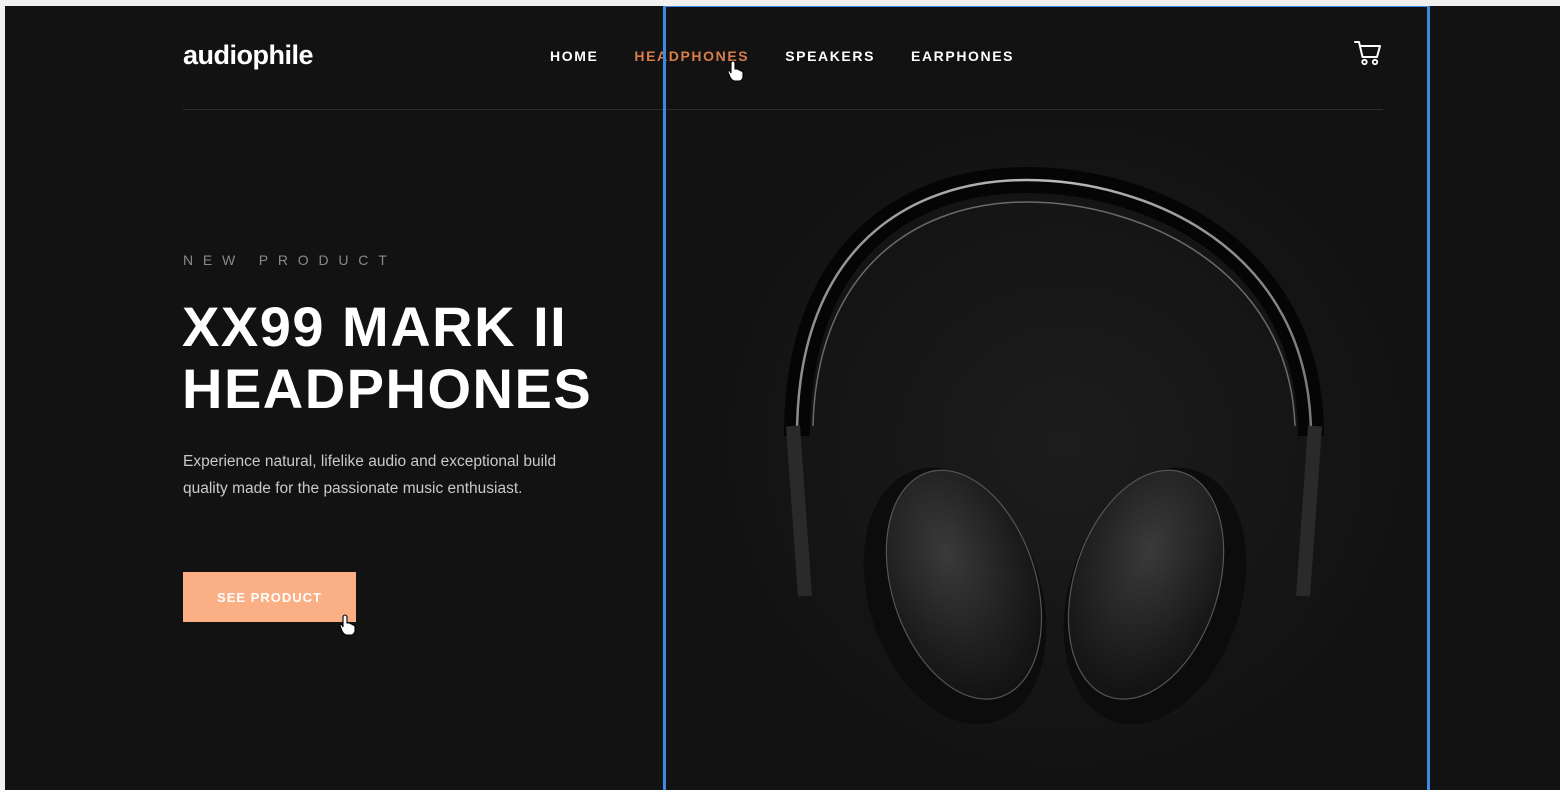 The width and height of the screenshot is (1560, 790). What do you see at coordinates (574, 56) in the screenshot?
I see `nav-home: HOME` at bounding box center [574, 56].